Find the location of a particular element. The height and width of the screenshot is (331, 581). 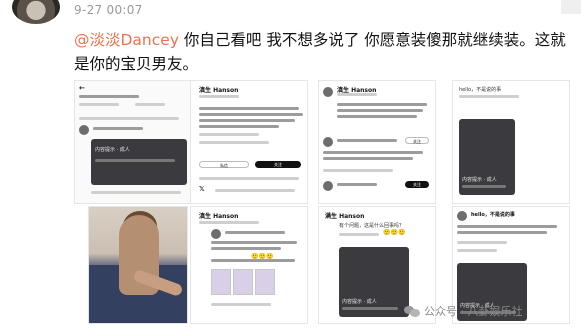

screenshot-5-photo is located at coordinates (138, 265).